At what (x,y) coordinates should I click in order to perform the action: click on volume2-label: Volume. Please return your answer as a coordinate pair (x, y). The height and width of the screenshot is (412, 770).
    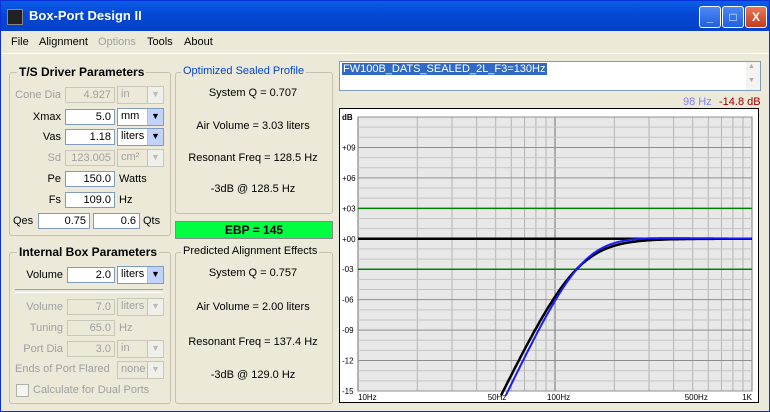
    Looking at the image, I should click on (44, 307).